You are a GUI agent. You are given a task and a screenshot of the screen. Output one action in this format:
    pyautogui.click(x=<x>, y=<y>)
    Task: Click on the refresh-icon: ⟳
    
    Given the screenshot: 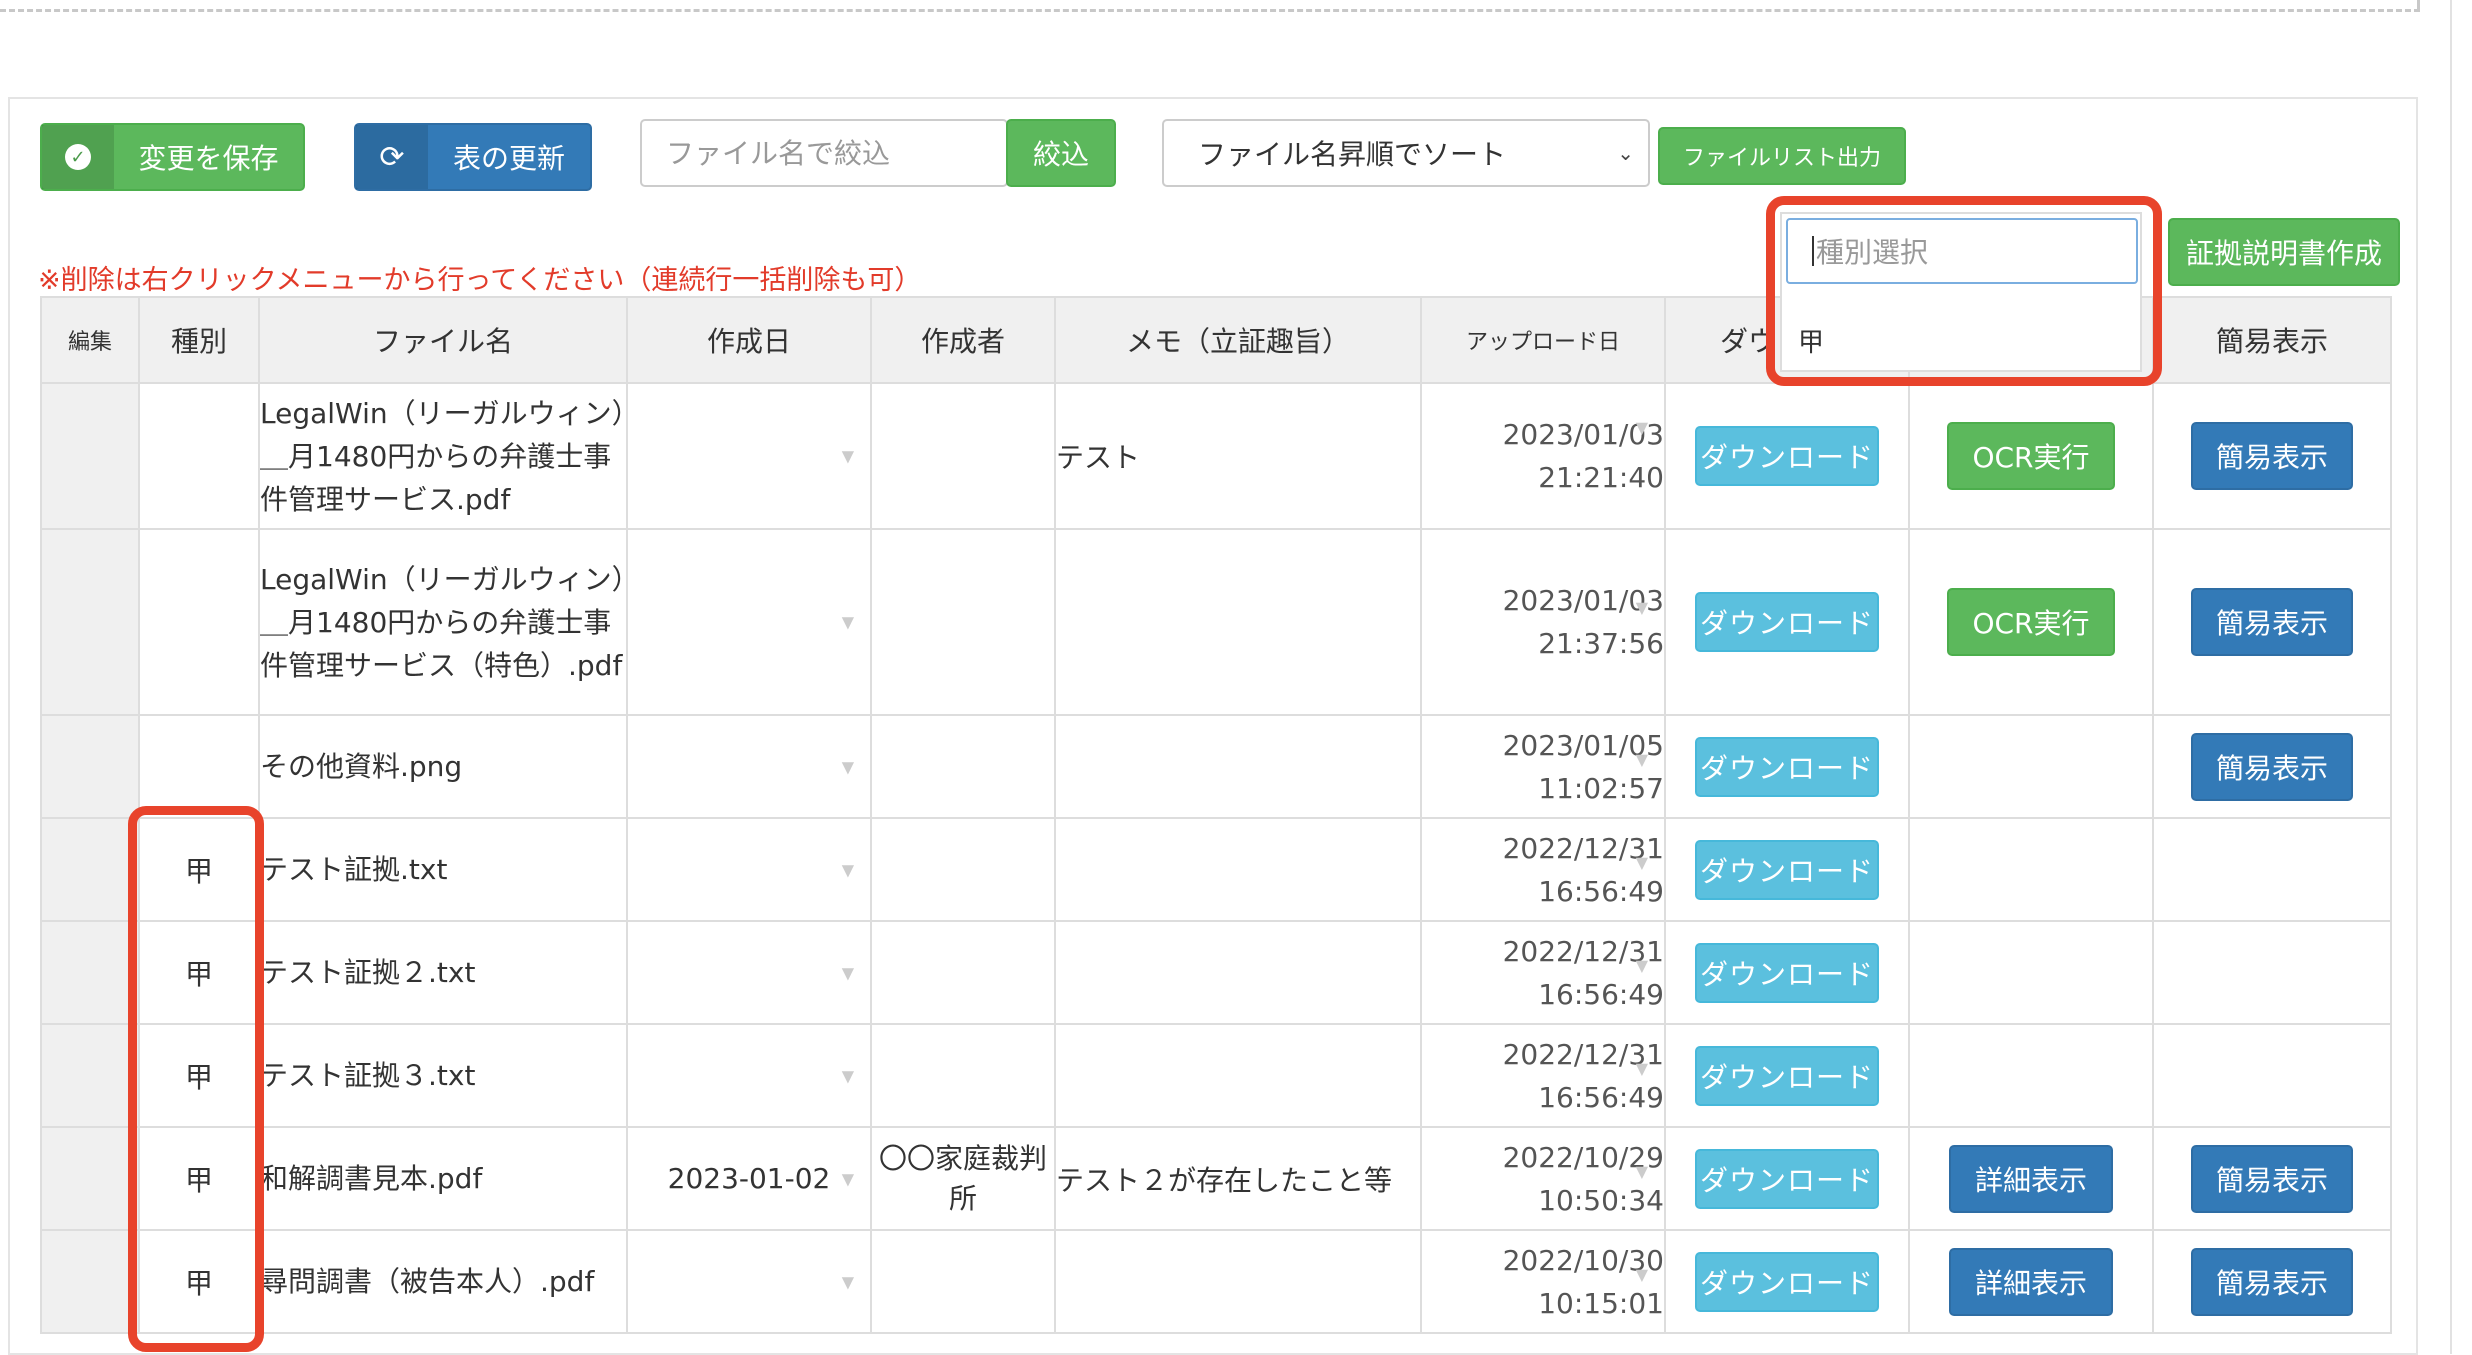 What is the action you would take?
    pyautogui.click(x=392, y=157)
    